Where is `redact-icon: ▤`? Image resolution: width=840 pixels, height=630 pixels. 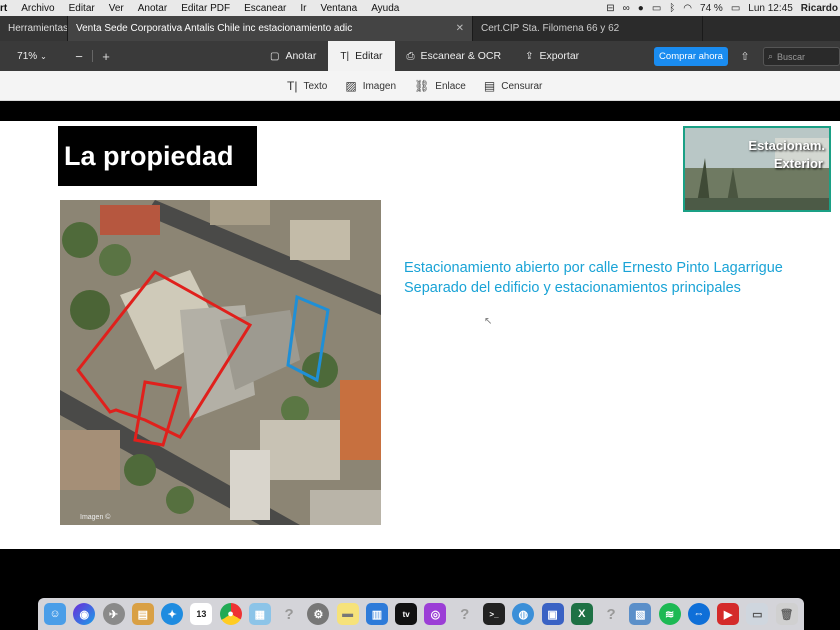 redact-icon: ▤ is located at coordinates (489, 86).